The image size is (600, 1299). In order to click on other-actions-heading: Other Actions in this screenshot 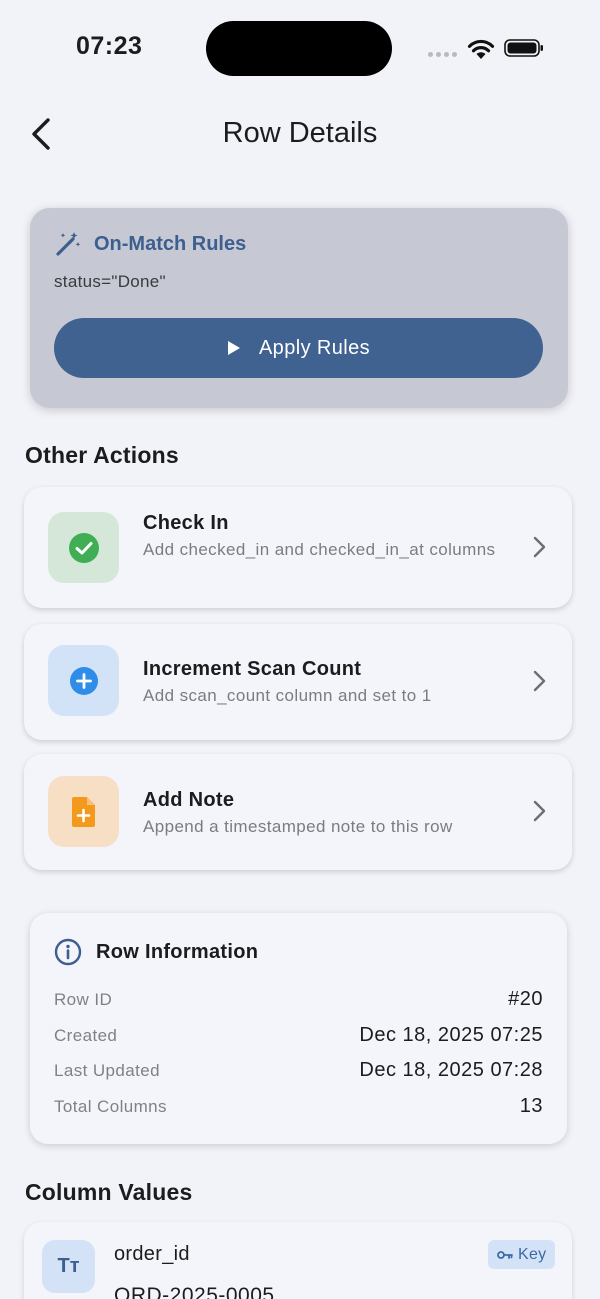, I will do `click(102, 455)`.